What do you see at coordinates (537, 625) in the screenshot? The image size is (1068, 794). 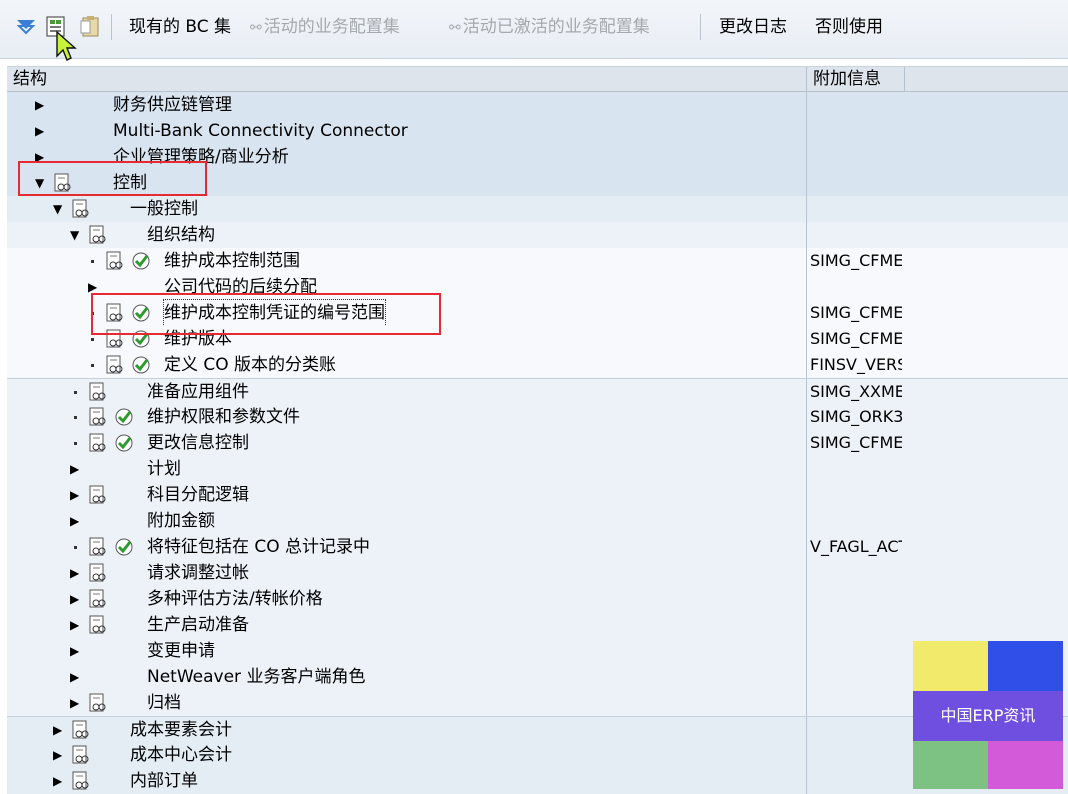 I see `tree-node: ▶ 生产启动准备` at bounding box center [537, 625].